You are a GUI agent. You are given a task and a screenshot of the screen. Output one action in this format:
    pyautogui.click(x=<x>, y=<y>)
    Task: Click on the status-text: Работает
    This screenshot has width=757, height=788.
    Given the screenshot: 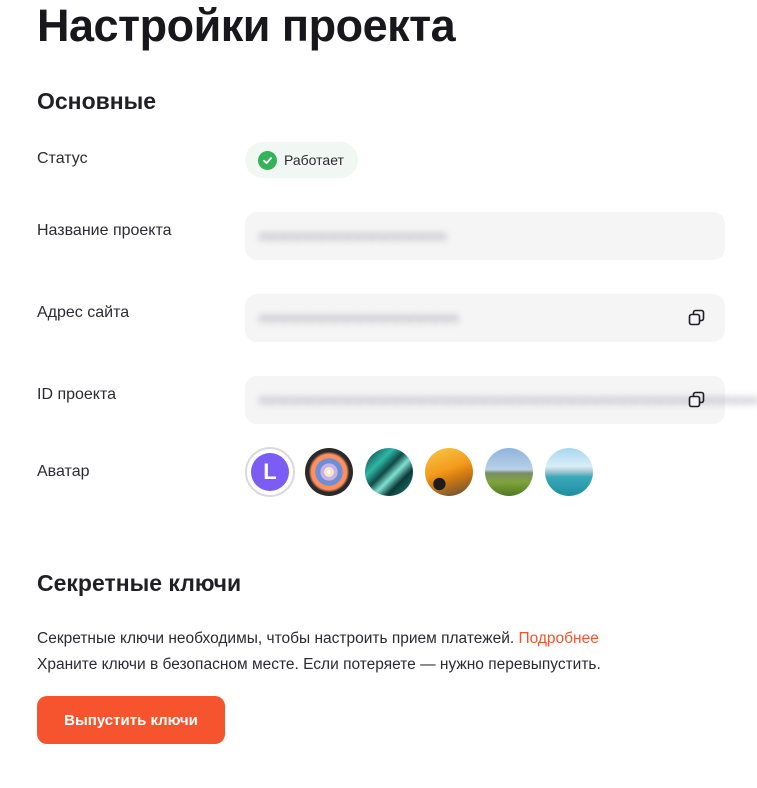 What is the action you would take?
    pyautogui.click(x=314, y=160)
    